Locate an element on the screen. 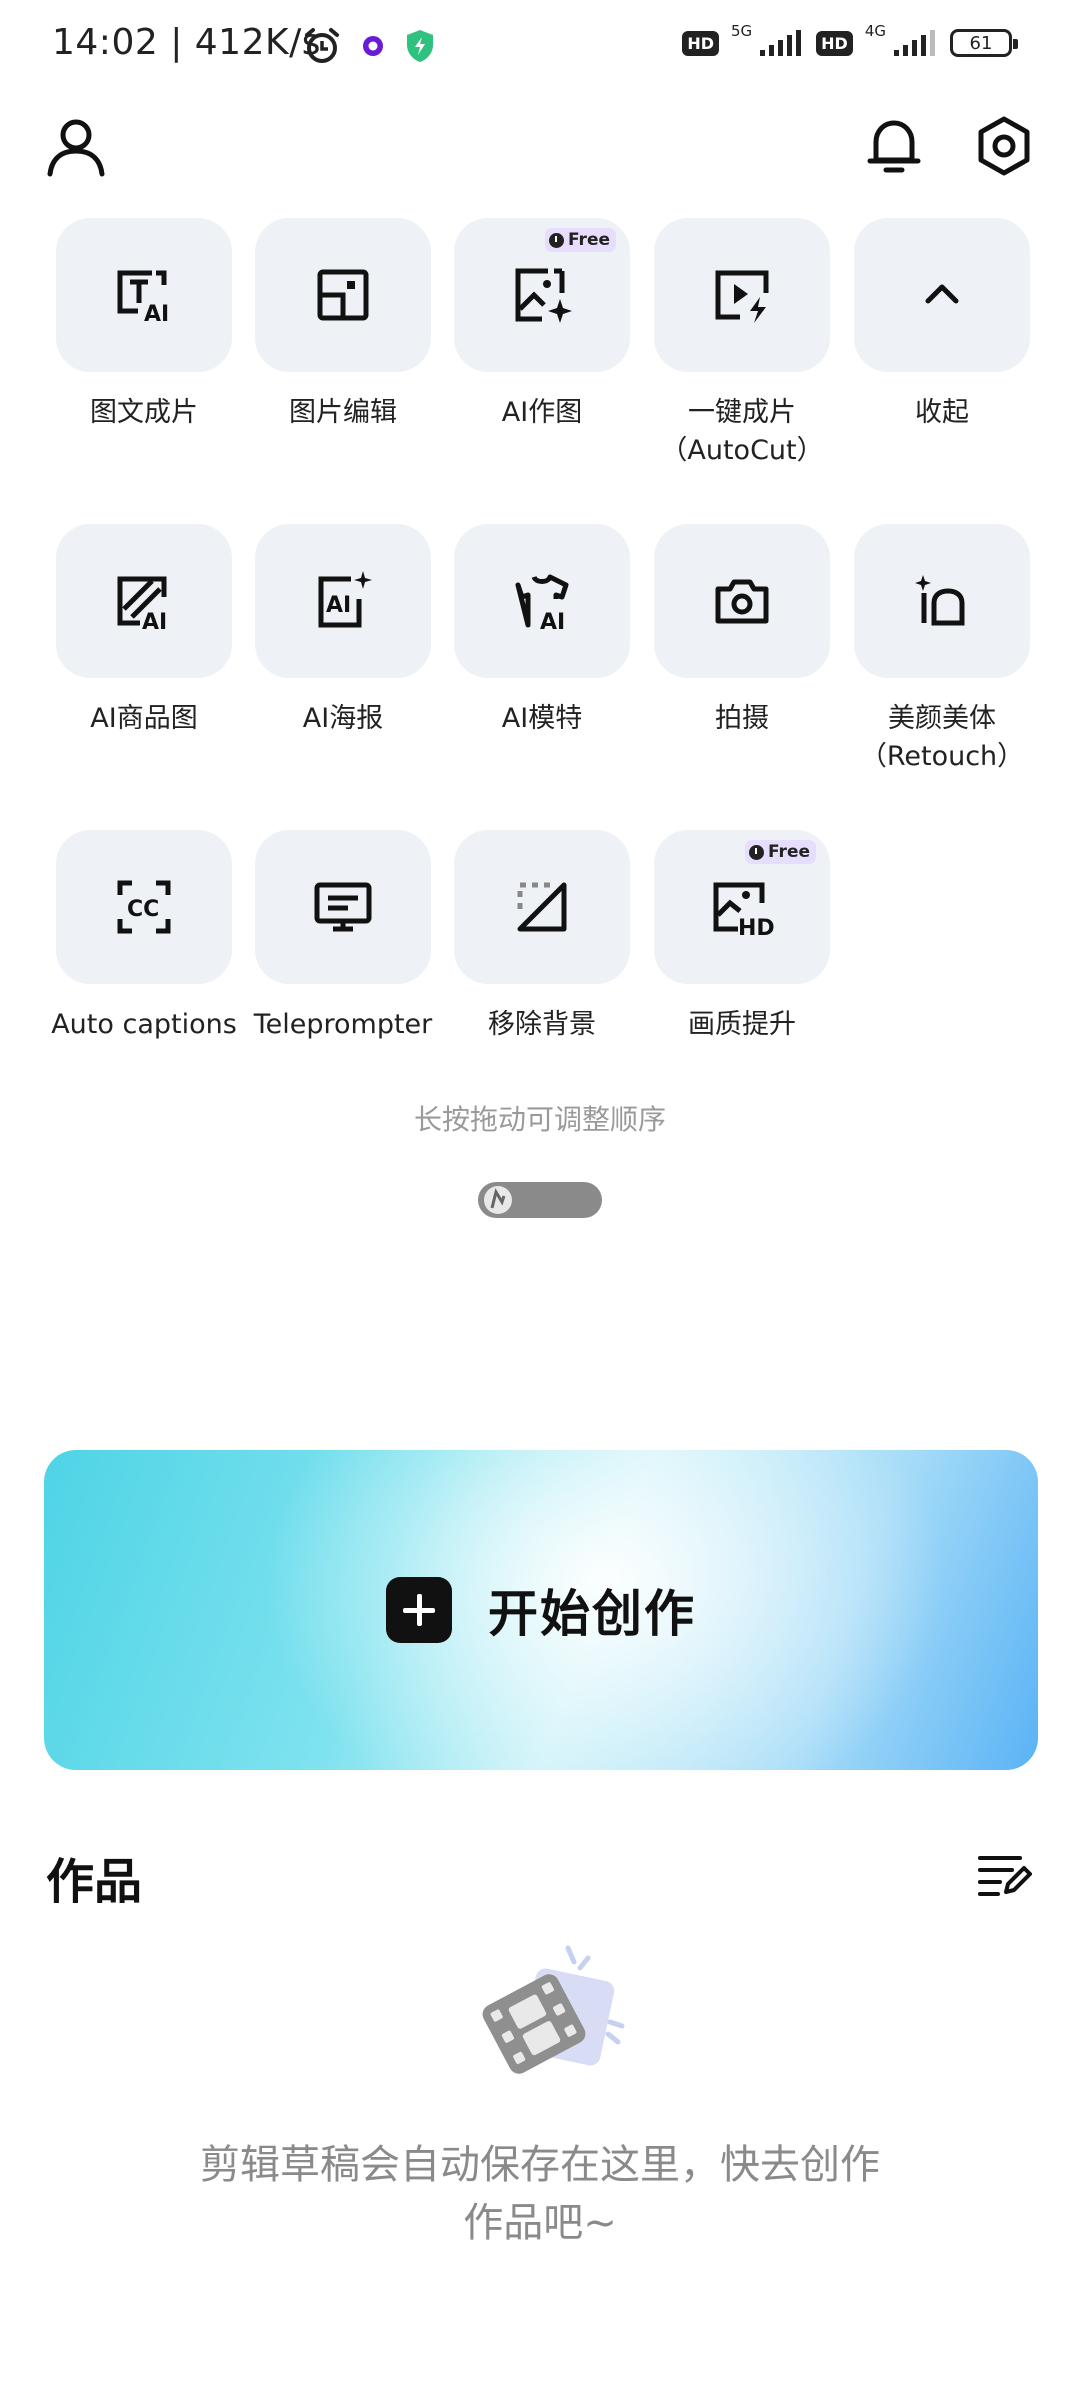 The image size is (1080, 2400). chevron-up-icon is located at coordinates (942, 294).